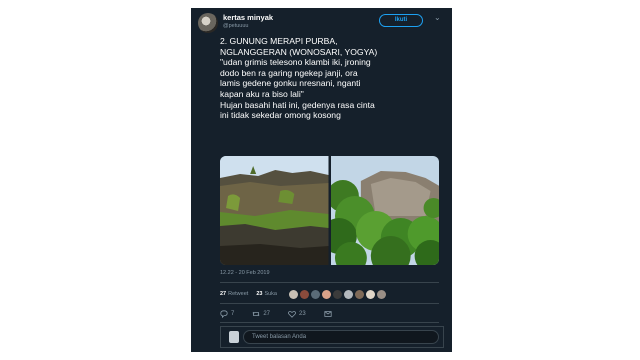 This screenshot has height=360, width=640. Describe the element at coordinates (245, 273) in the screenshot. I see `tweet-timestamp: 12.22 - 20 Feb 2019` at that location.